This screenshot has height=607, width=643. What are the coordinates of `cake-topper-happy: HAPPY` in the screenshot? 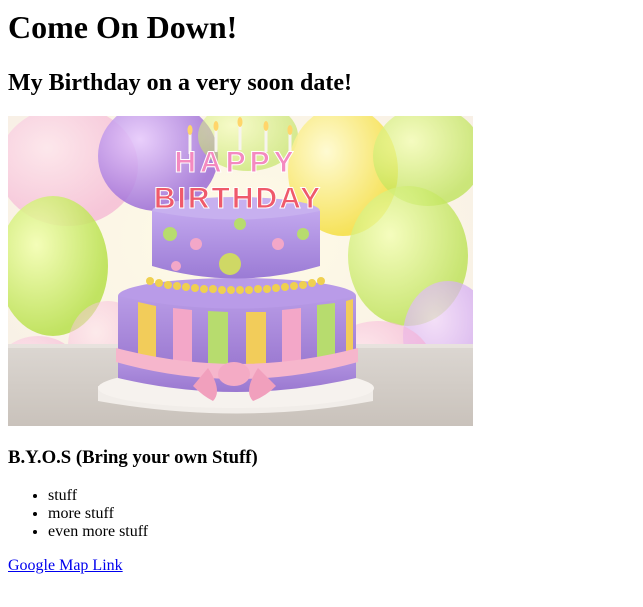 It's located at (235, 162).